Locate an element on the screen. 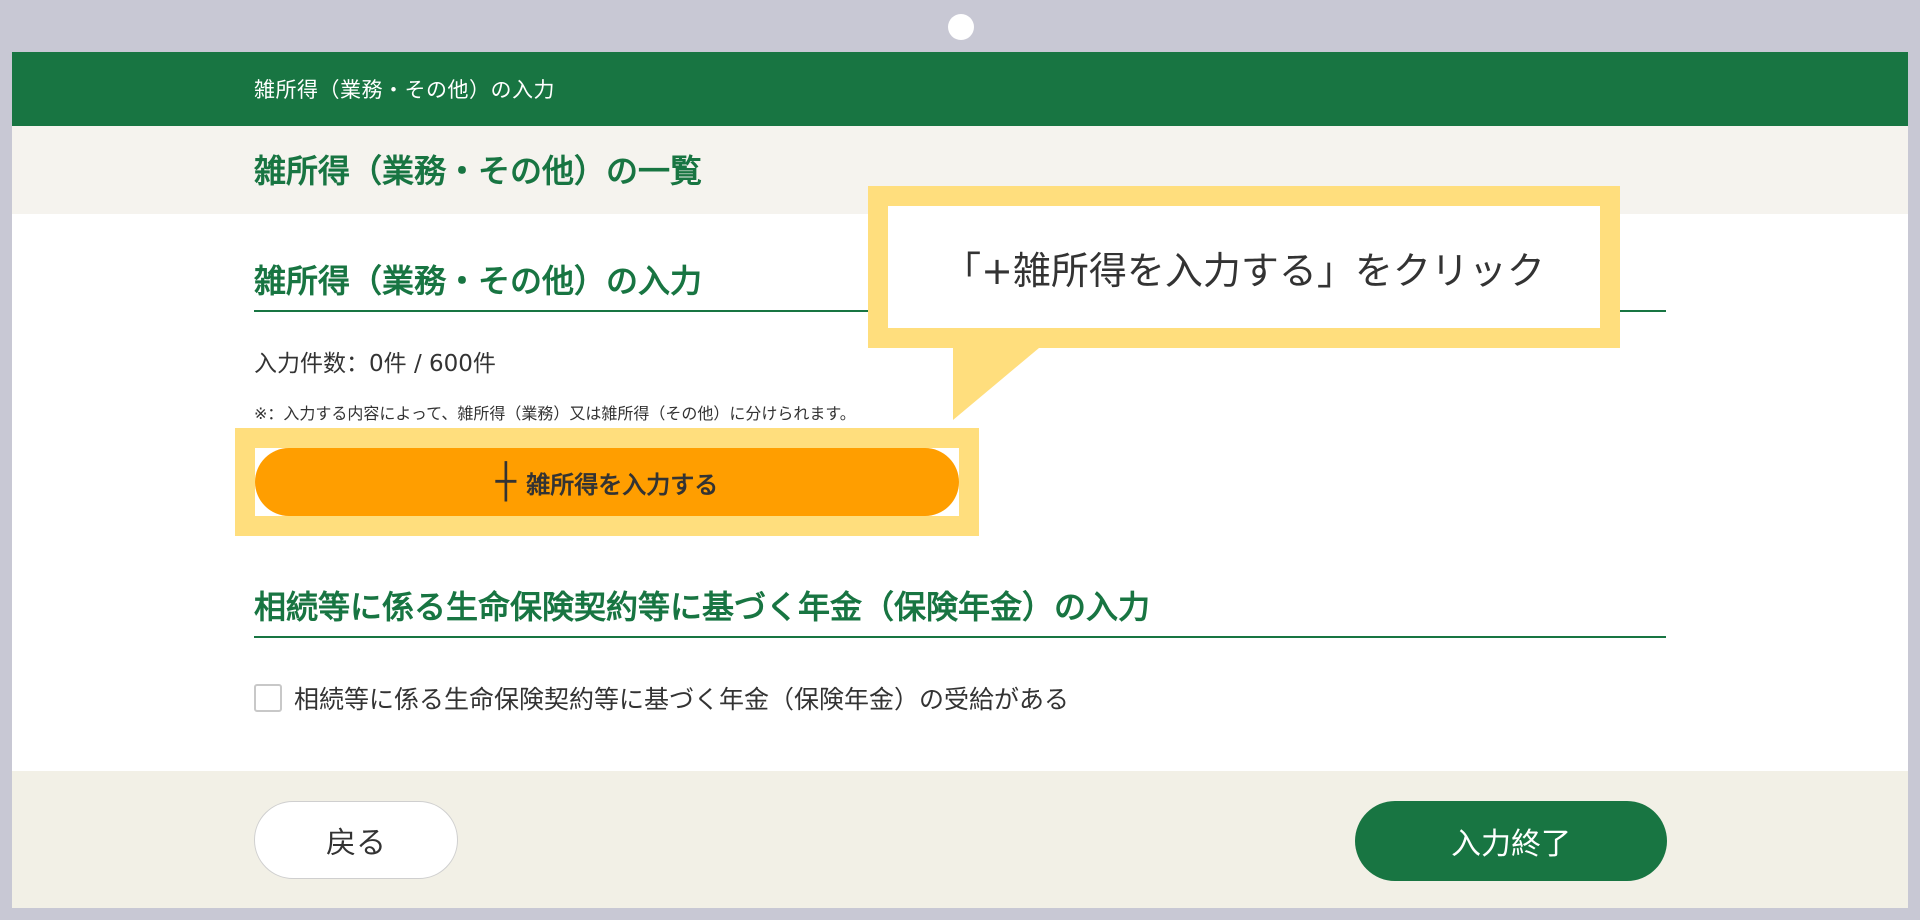 The height and width of the screenshot is (920, 1920). insurance-pension-checkbox-row: 相続等に係る生命保険契約等に基づく年金（保険年金）の受給がある is located at coordinates (661, 698).